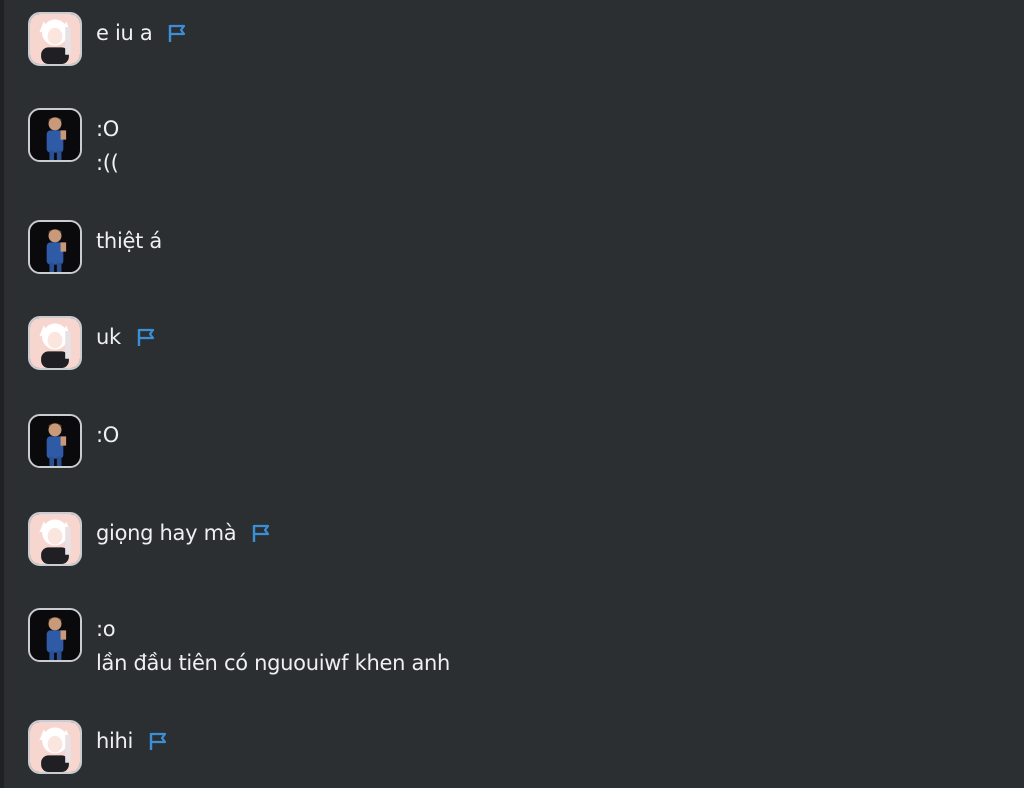 This screenshot has width=1024, height=788. I want to click on chat-message: hihi, so click(98, 747).